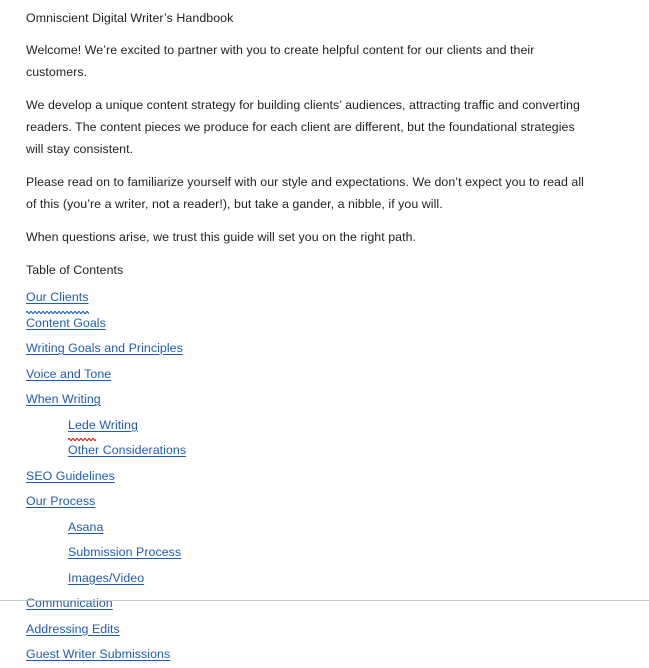 The height and width of the screenshot is (668, 649). What do you see at coordinates (70, 477) in the screenshot?
I see `toc-link-seo-guidelines: SEO Guidelines` at bounding box center [70, 477].